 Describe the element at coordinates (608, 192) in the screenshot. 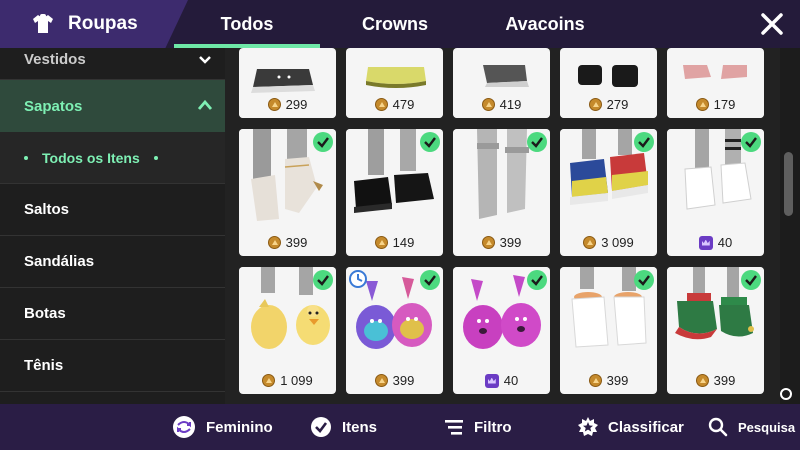

I see `item-card: 3 099` at that location.